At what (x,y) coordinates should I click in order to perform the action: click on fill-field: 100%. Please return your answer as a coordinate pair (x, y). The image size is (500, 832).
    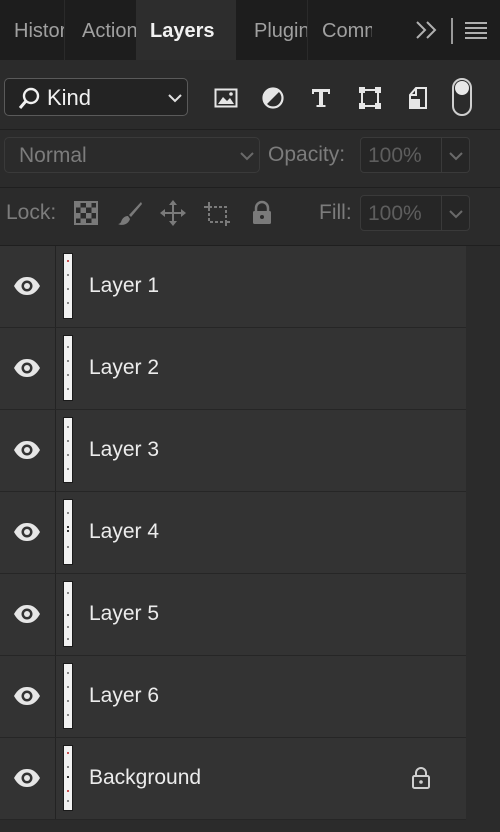
    Looking at the image, I should click on (415, 213).